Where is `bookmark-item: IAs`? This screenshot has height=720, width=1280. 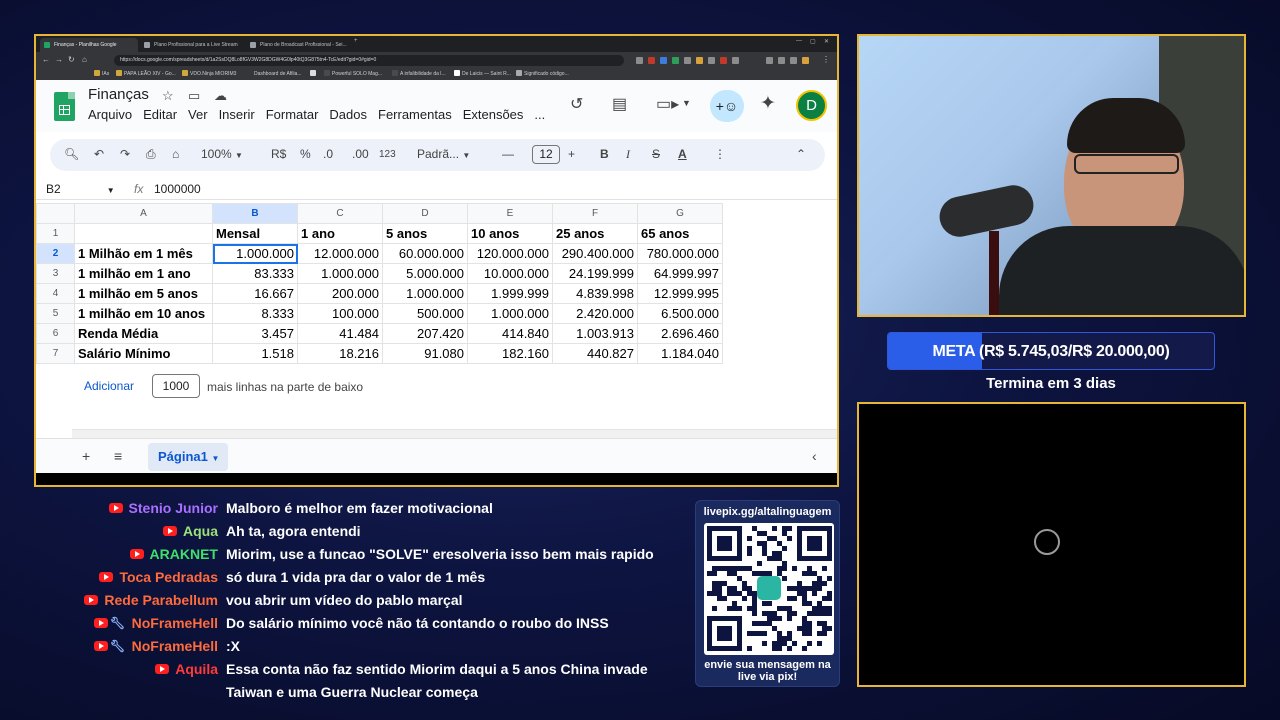
bookmark-item: IAs is located at coordinates (101, 74).